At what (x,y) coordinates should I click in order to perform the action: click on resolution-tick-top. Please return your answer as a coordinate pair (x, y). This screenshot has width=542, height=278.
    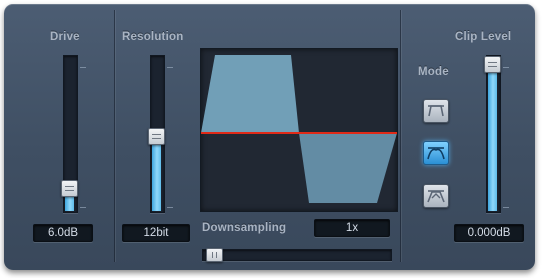
    Looking at the image, I should click on (170, 67).